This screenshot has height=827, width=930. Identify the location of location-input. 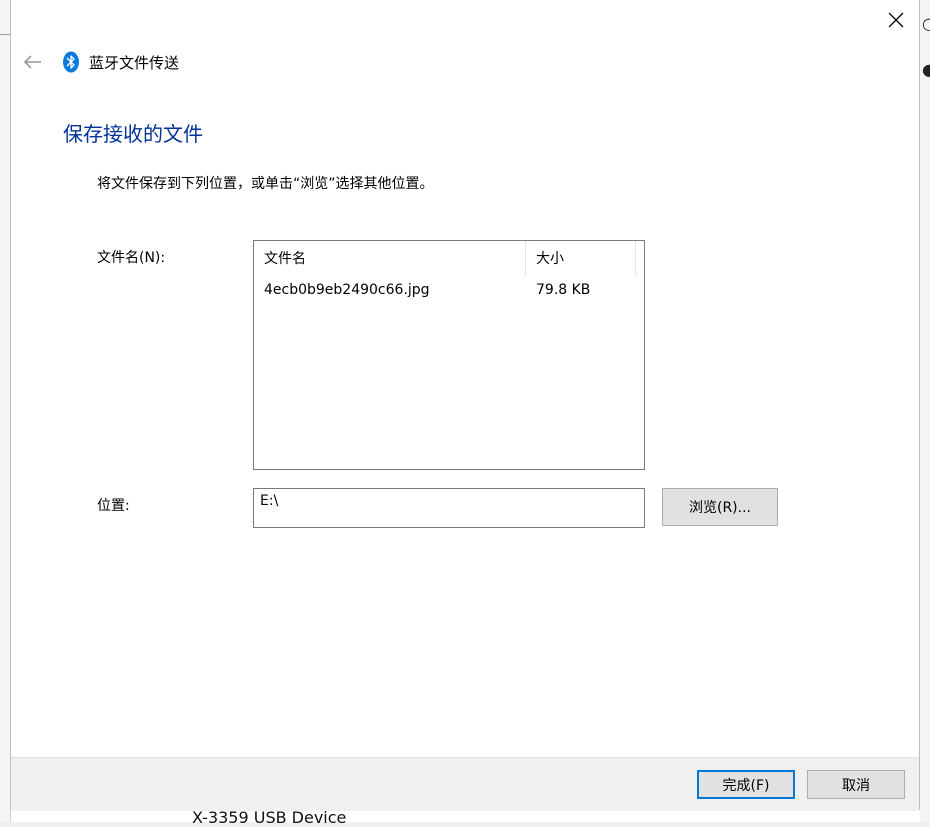
(449, 508).